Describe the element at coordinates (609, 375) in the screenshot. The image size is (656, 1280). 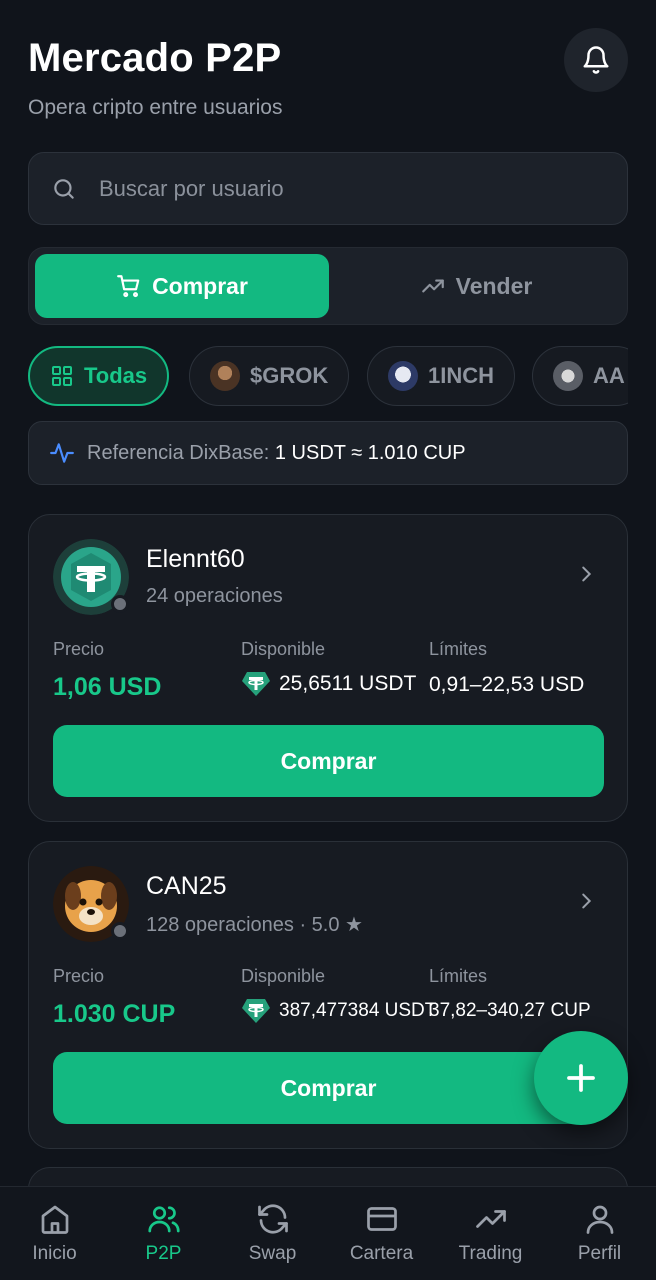
I see `chip-label: AA` at that location.